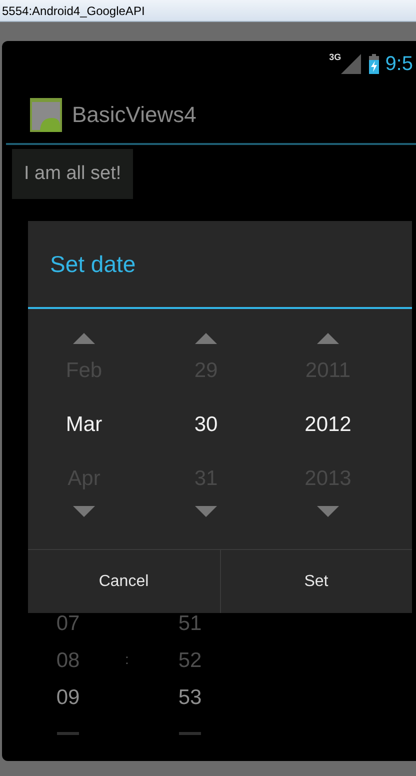  Describe the element at coordinates (316, 581) in the screenshot. I see `dialog-button: Set` at that location.